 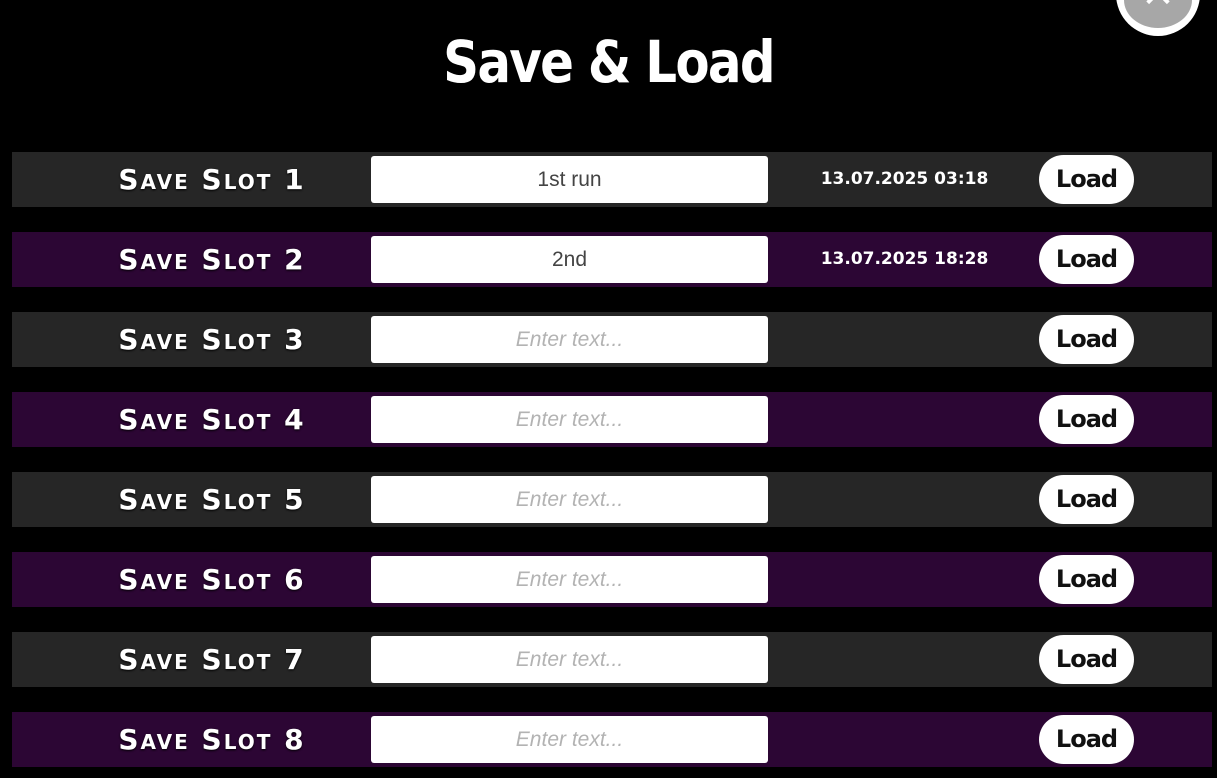 What do you see at coordinates (1158, 7) in the screenshot?
I see `close-icon: ✕` at bounding box center [1158, 7].